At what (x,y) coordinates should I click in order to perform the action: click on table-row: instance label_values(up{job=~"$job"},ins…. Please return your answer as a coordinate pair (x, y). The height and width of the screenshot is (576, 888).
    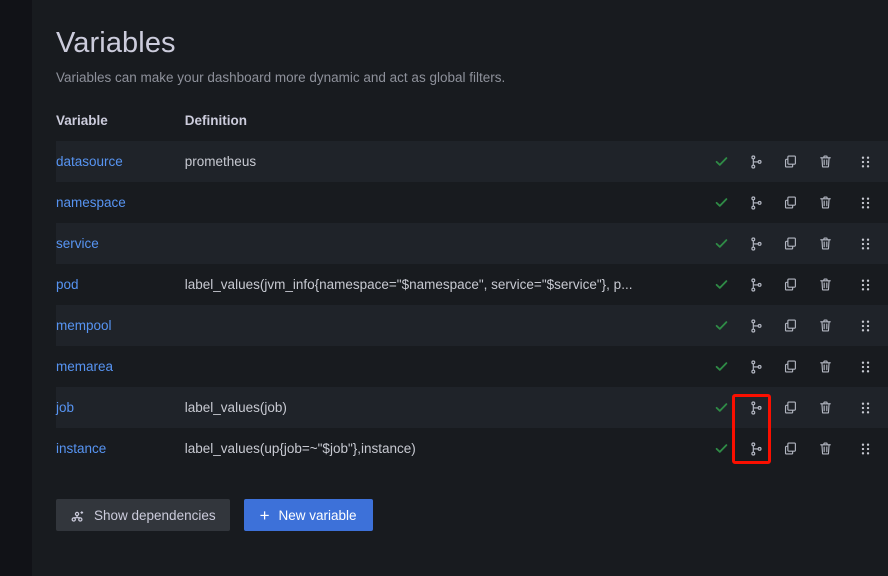
    Looking at the image, I should click on (472, 448).